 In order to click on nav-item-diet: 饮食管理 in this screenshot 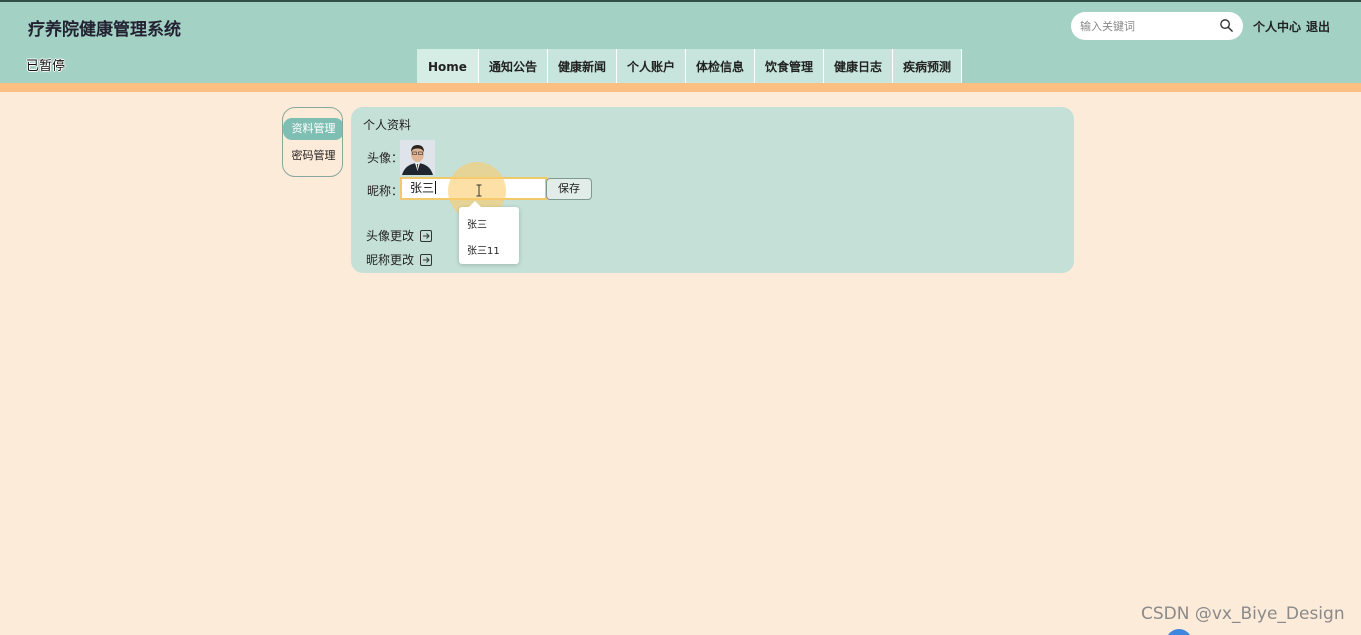, I will do `click(790, 67)`.